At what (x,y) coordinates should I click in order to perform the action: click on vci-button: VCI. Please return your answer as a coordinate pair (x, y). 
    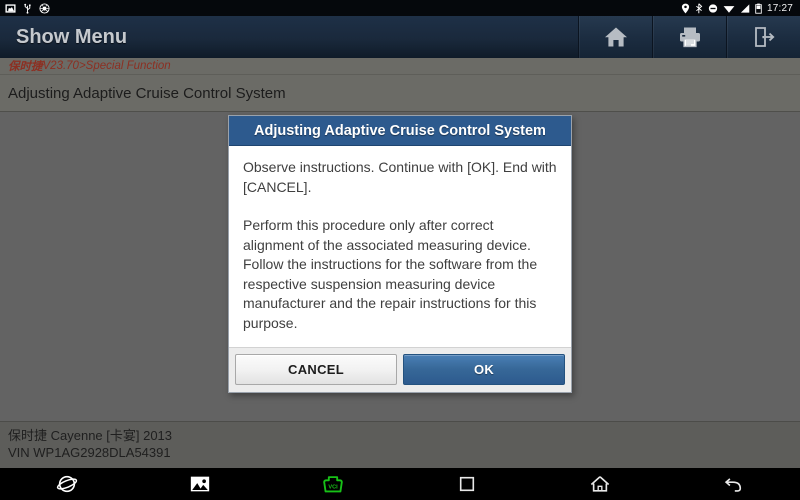
    Looking at the image, I should click on (333, 484).